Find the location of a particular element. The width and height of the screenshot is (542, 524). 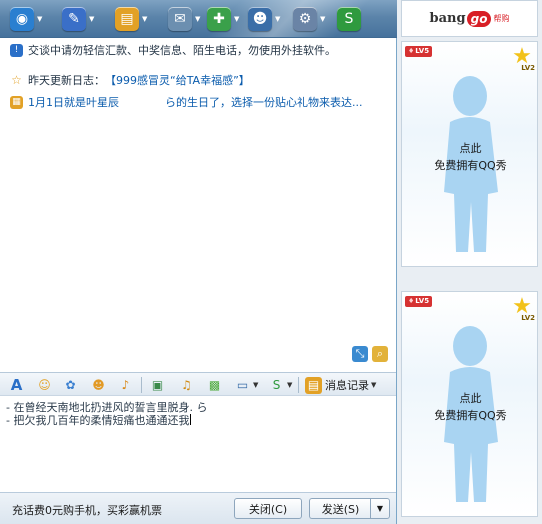

music-icon: ♫ is located at coordinates (186, 385).